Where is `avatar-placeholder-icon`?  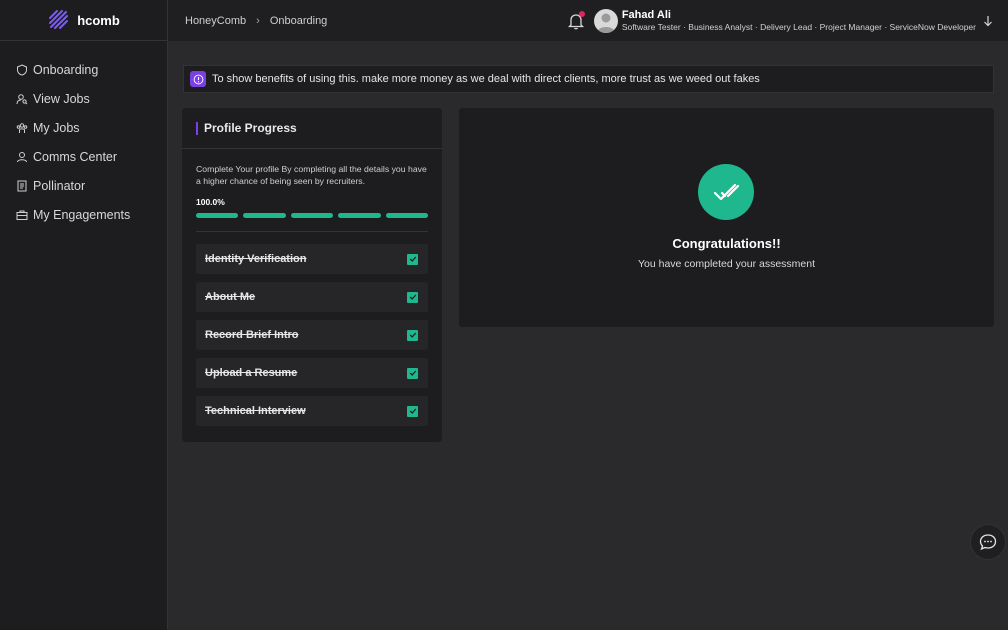
avatar-placeholder-icon is located at coordinates (605, 23).